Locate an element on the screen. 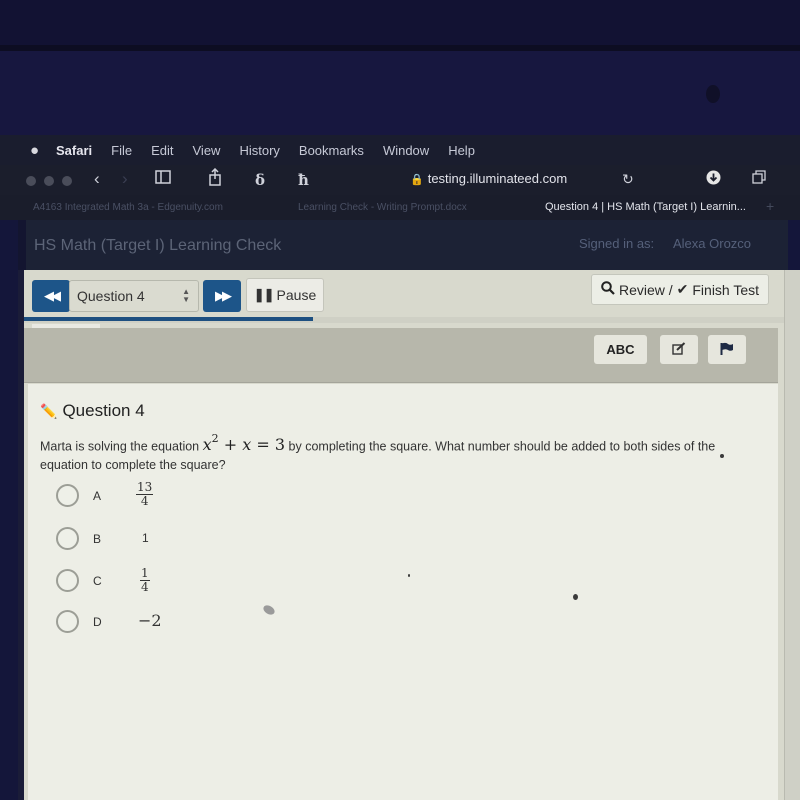 This screenshot has height=800, width=800. test-progress-bar is located at coordinates (404, 320).